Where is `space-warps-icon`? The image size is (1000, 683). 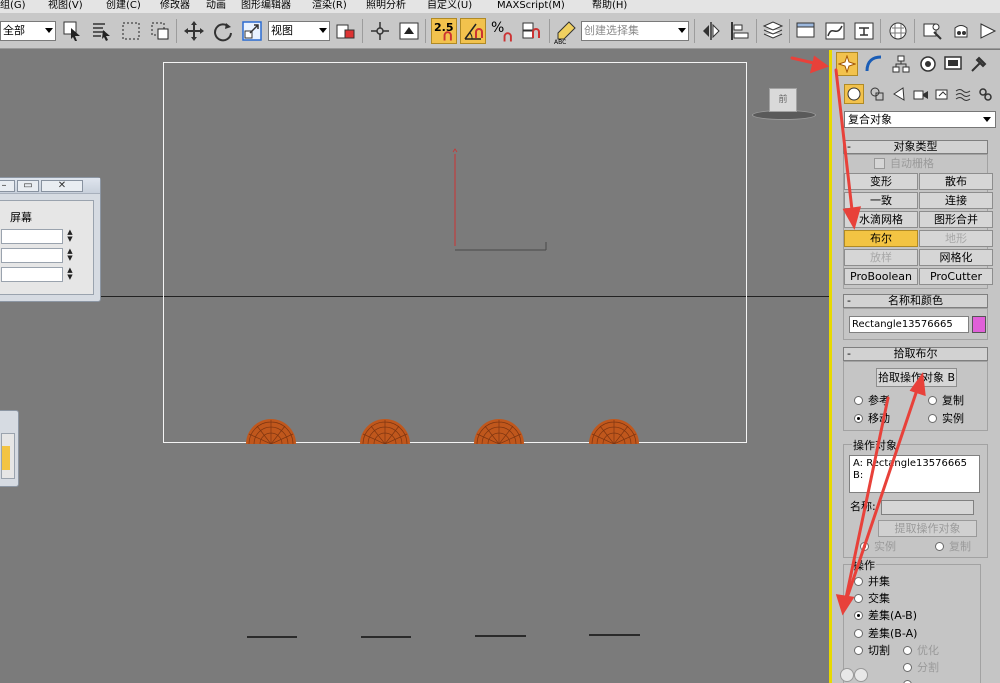 space-warps-icon is located at coordinates (963, 94).